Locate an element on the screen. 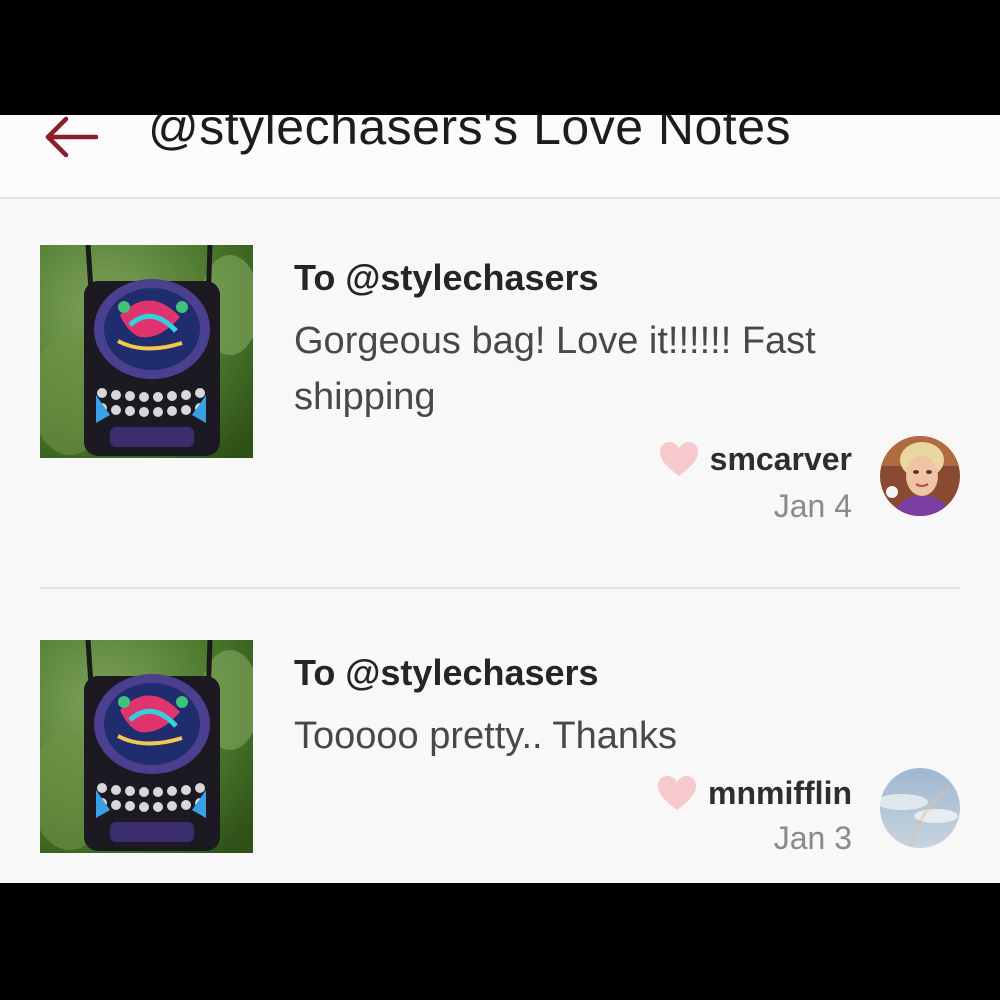  page-title: @stylechasers's Love Notes is located at coordinates (470, 135).